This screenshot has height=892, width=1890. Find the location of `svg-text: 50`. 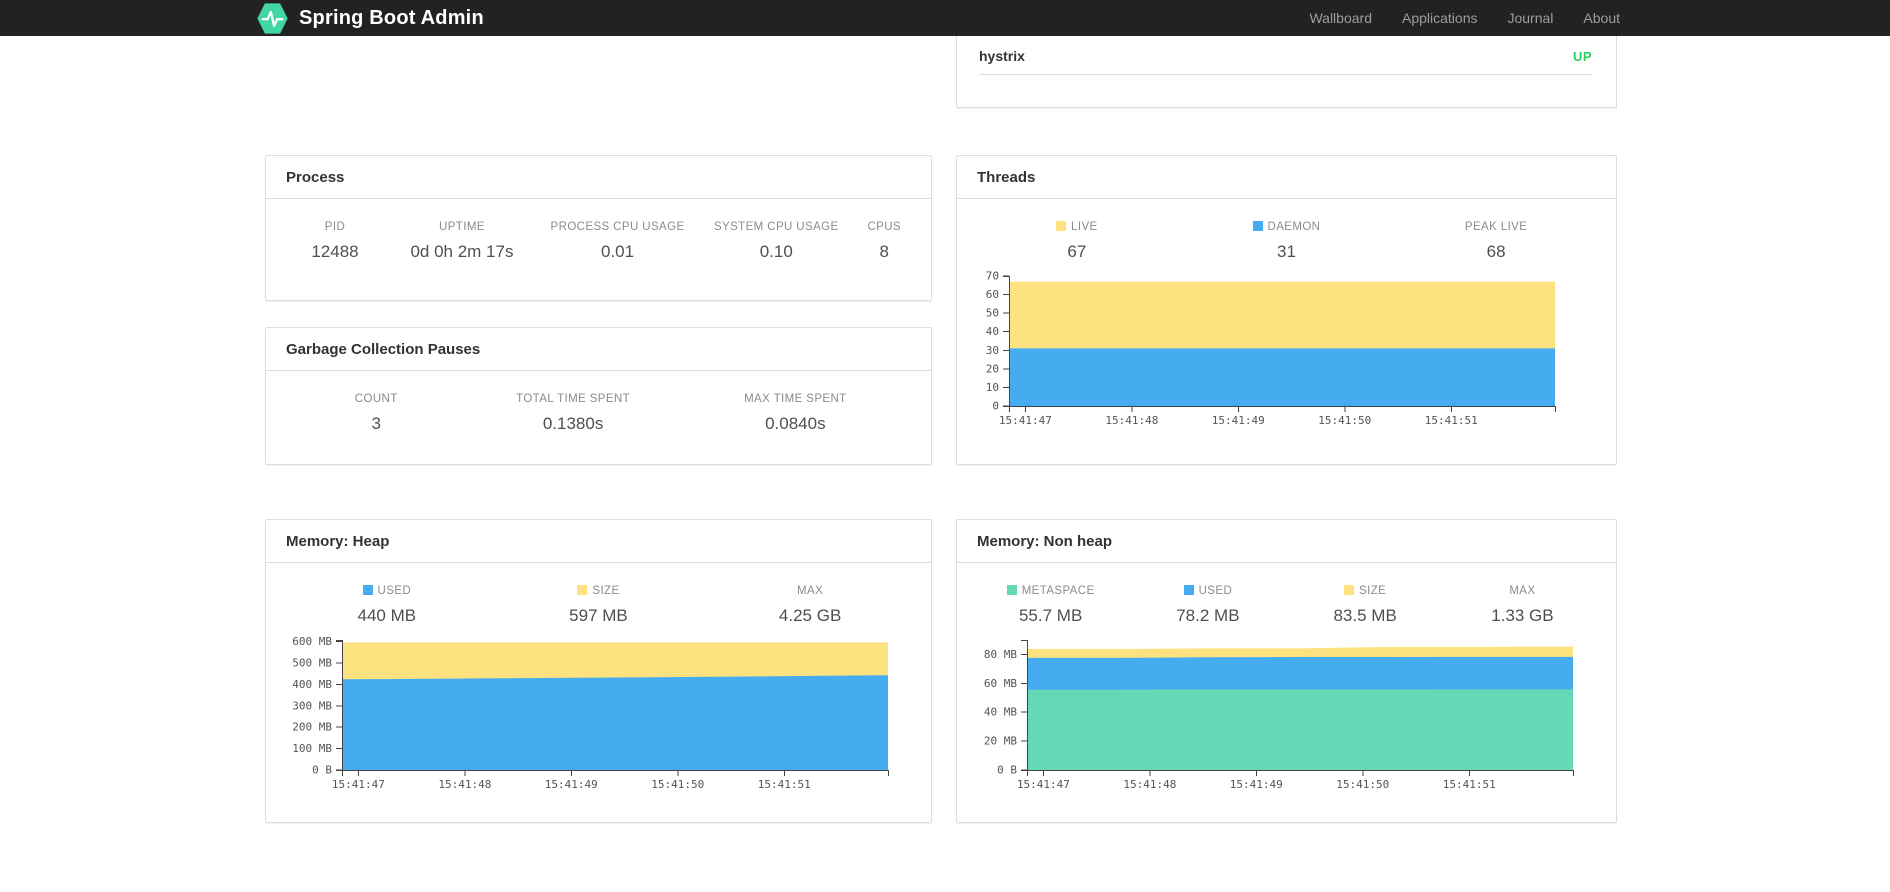

svg-text: 50 is located at coordinates (992, 313).